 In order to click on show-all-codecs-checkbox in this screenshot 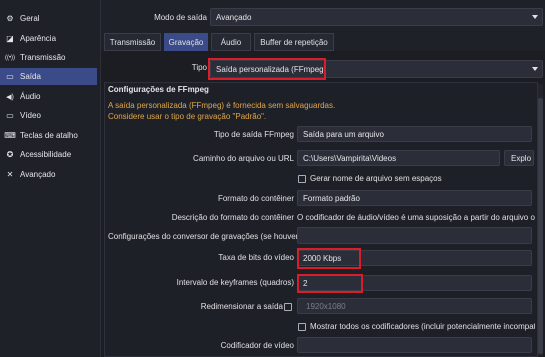, I will do `click(302, 327)`.